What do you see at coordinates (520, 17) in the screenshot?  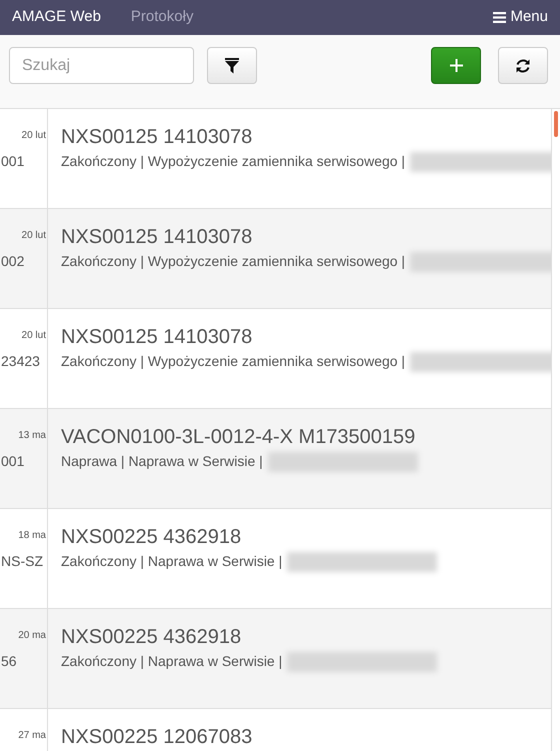 I see `menu-button: Menu` at bounding box center [520, 17].